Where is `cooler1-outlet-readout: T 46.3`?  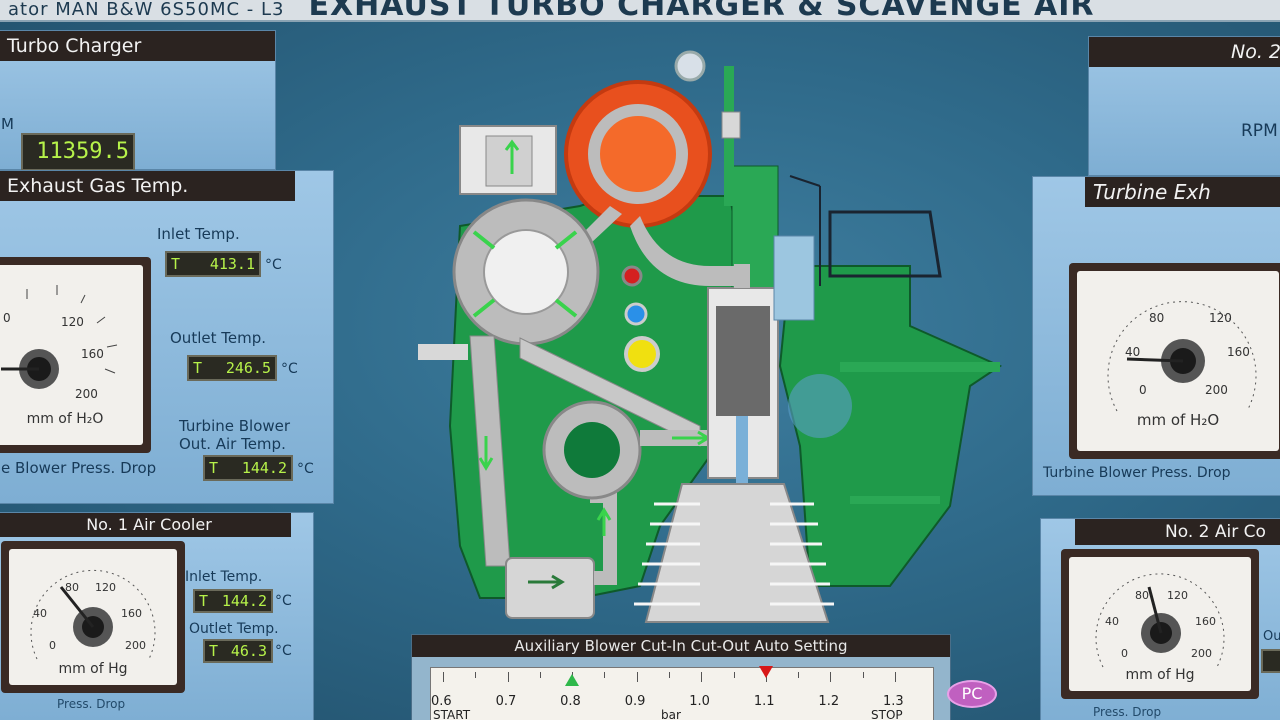 cooler1-outlet-readout: T 46.3 is located at coordinates (238, 651).